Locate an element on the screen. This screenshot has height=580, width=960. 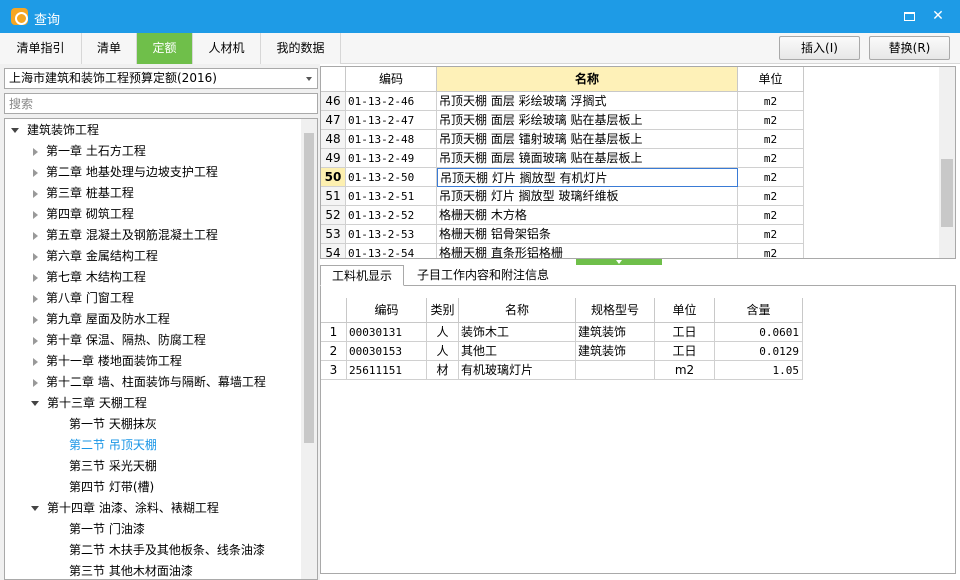
material-qty-cell: 0.0129 is located at coordinates (759, 351).